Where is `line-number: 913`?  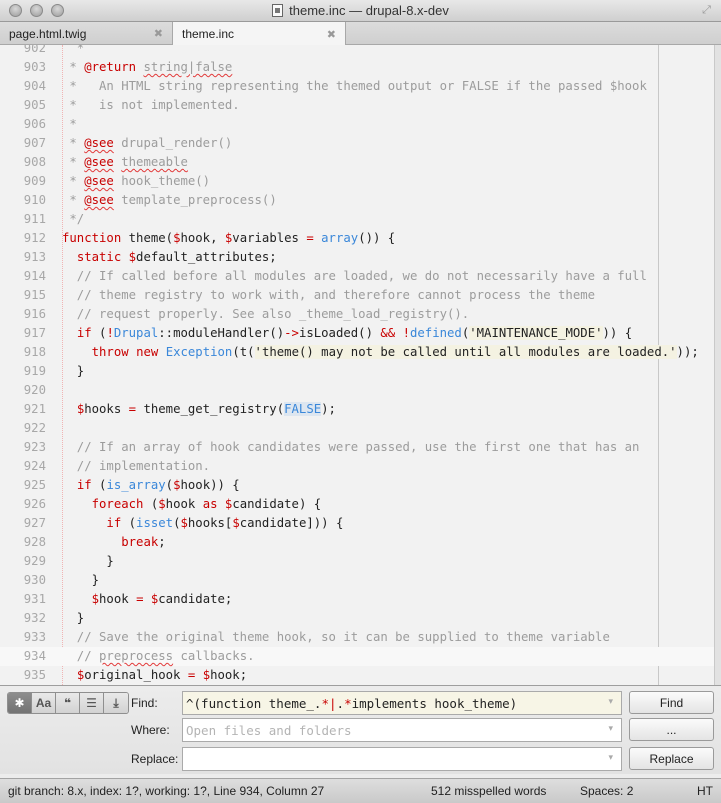 line-number: 913 is located at coordinates (23, 257).